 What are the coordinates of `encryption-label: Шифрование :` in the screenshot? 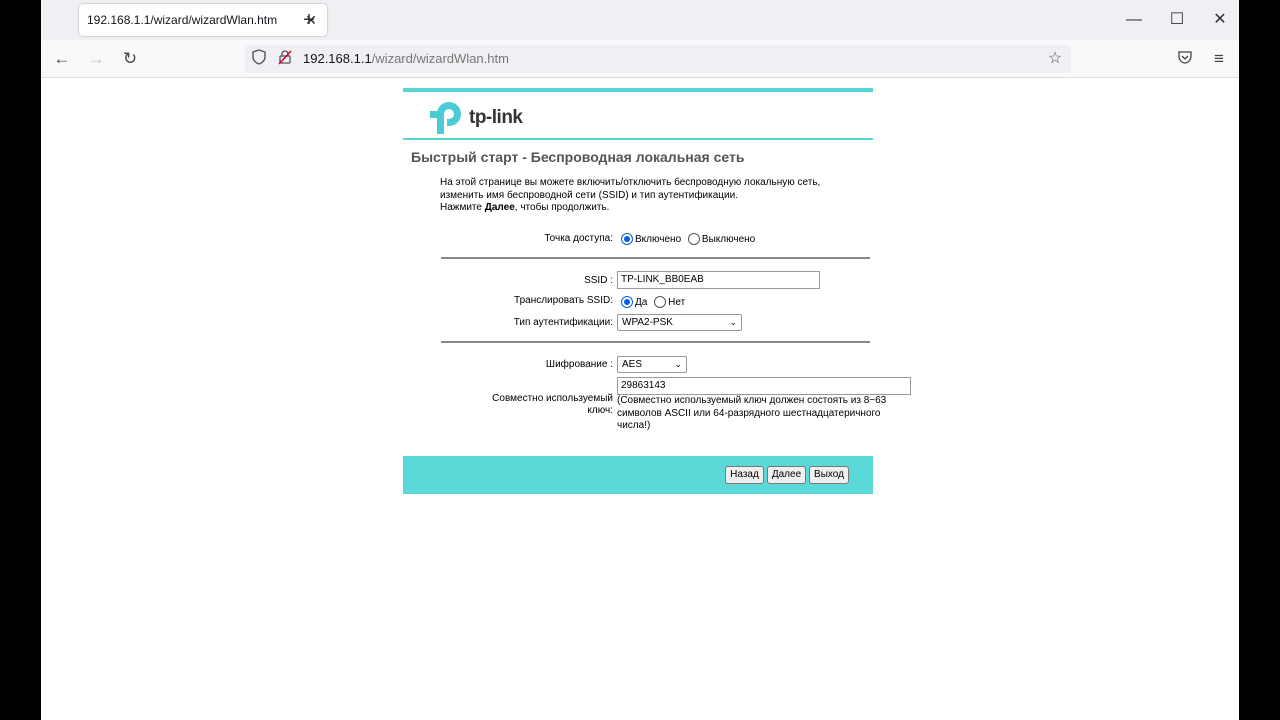 It's located at (579, 364).